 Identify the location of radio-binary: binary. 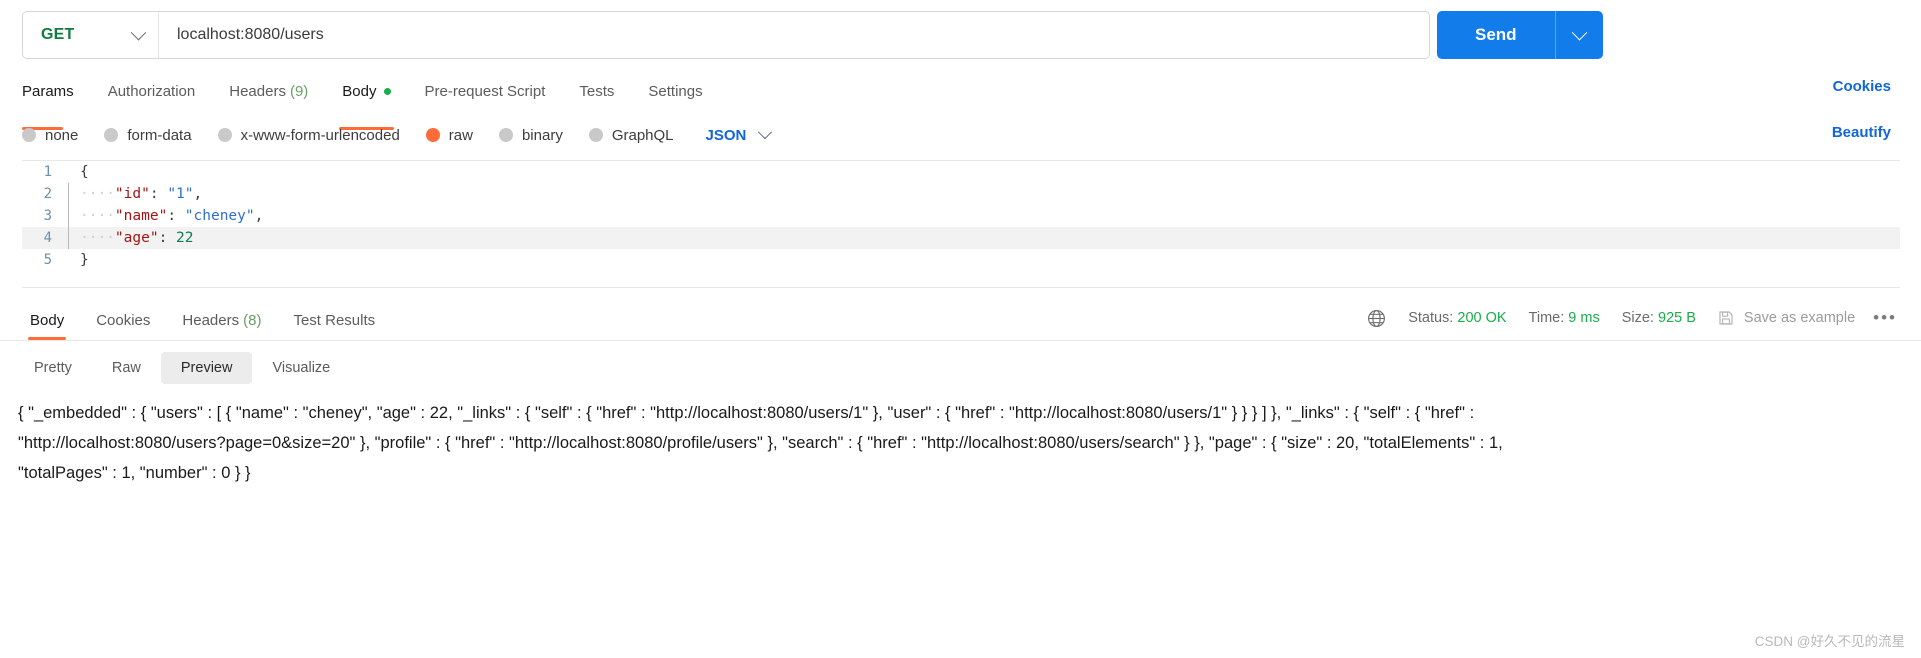
(530, 135).